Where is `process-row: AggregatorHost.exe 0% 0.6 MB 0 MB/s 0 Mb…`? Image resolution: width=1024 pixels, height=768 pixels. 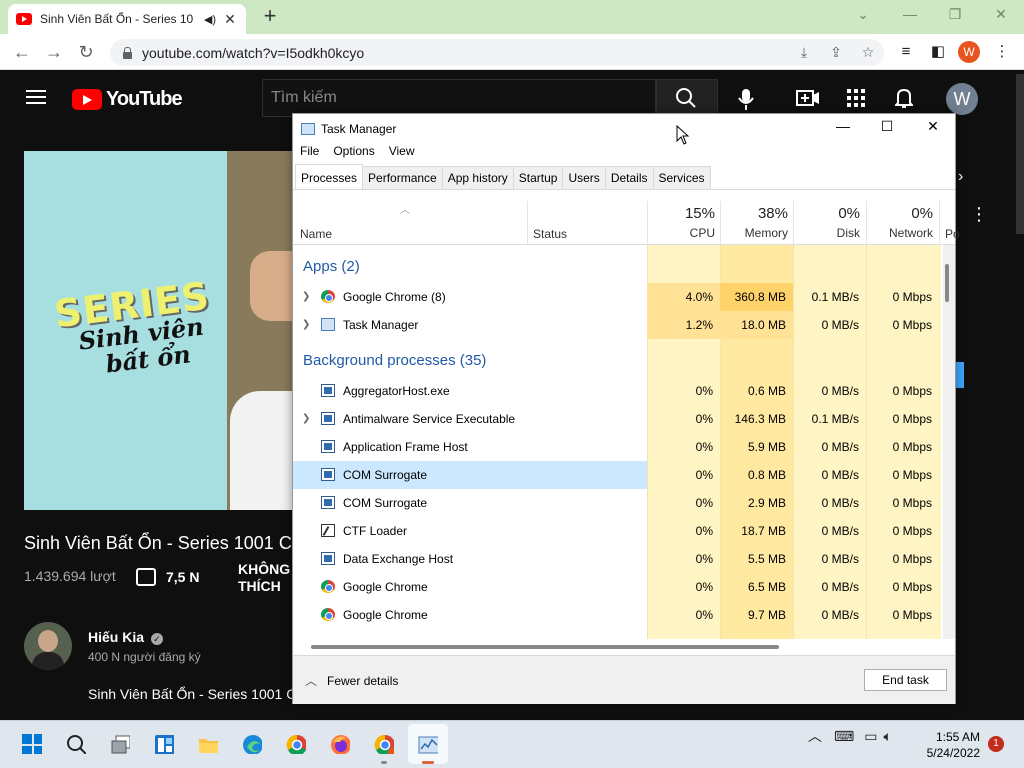
process-row: AggregatorHost.exe 0% 0.6 MB 0 MB/s 0 Mb… is located at coordinates (617, 391).